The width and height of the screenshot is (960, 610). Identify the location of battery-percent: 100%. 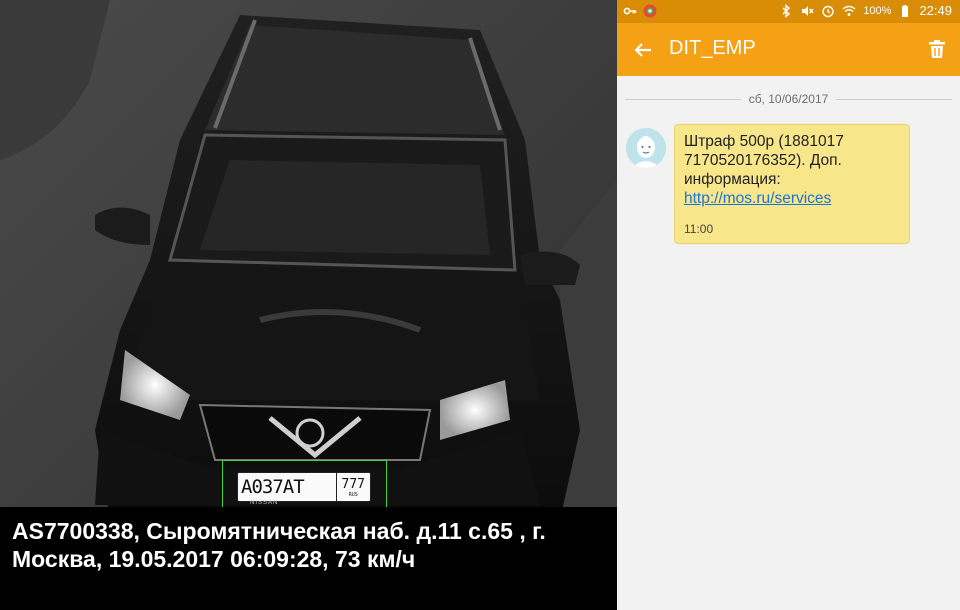
(877, 10).